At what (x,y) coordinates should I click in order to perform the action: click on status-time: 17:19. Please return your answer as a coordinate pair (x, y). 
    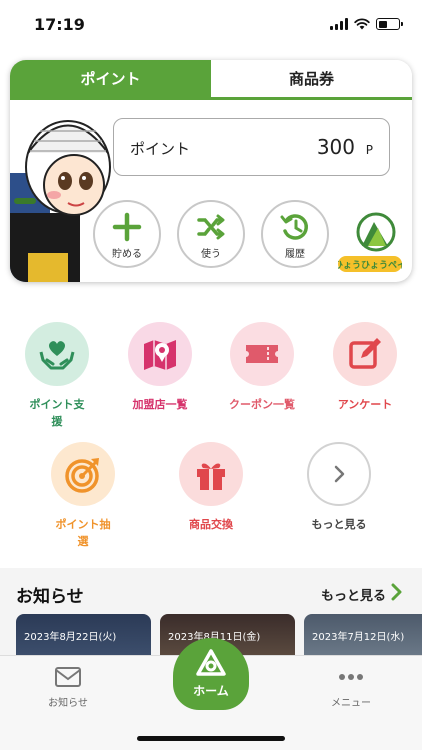
    Looking at the image, I should click on (59, 24).